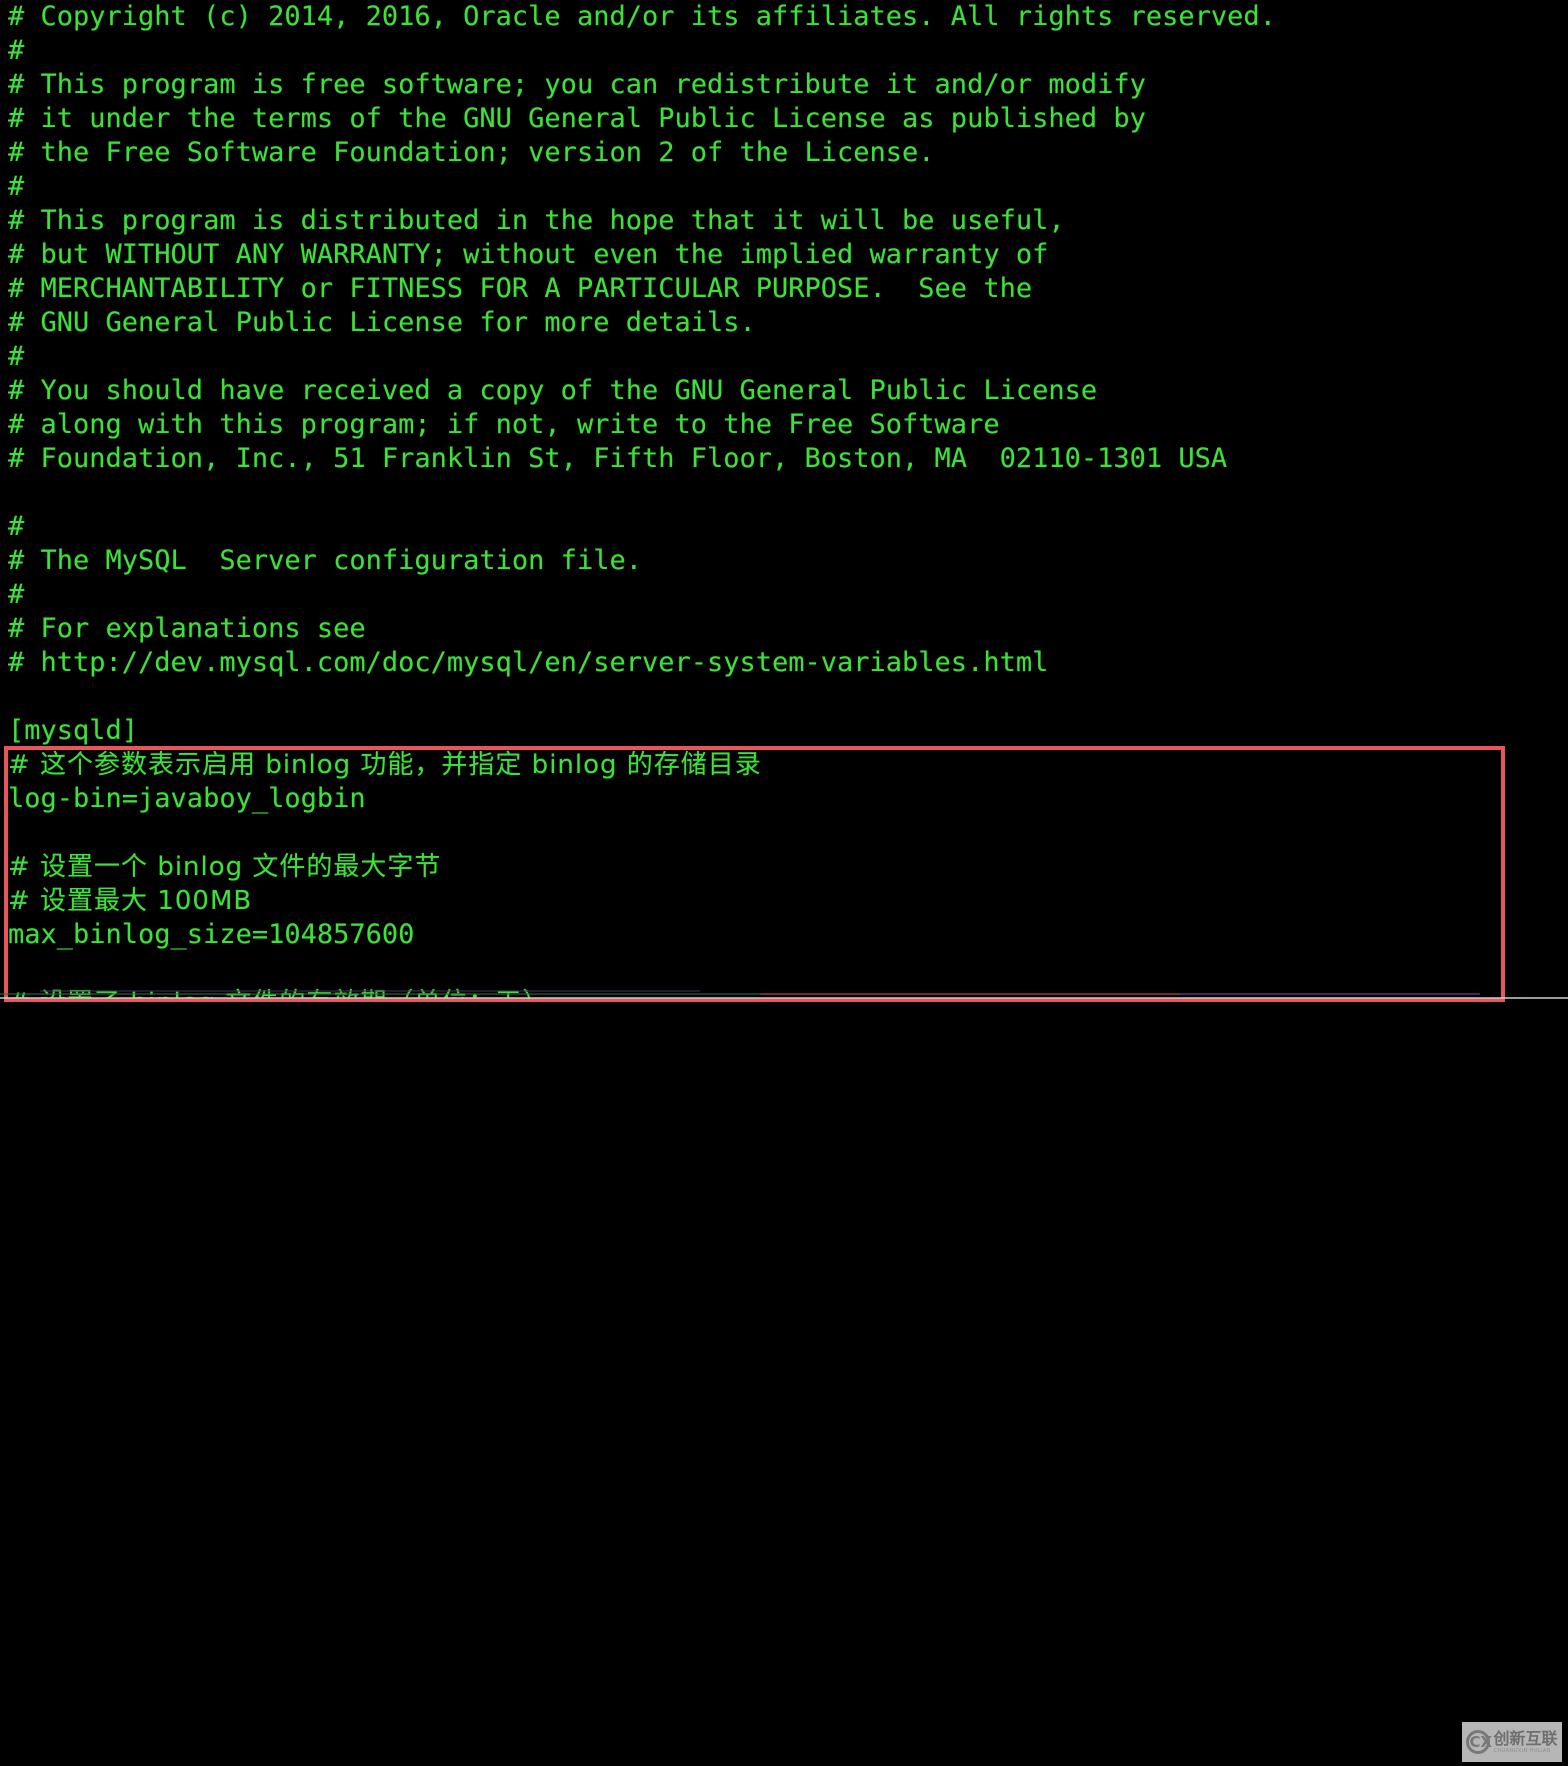 The width and height of the screenshot is (1568, 1766). Describe the element at coordinates (211, 934) in the screenshot. I see `code-line: max_binlog_size=104857600` at that location.